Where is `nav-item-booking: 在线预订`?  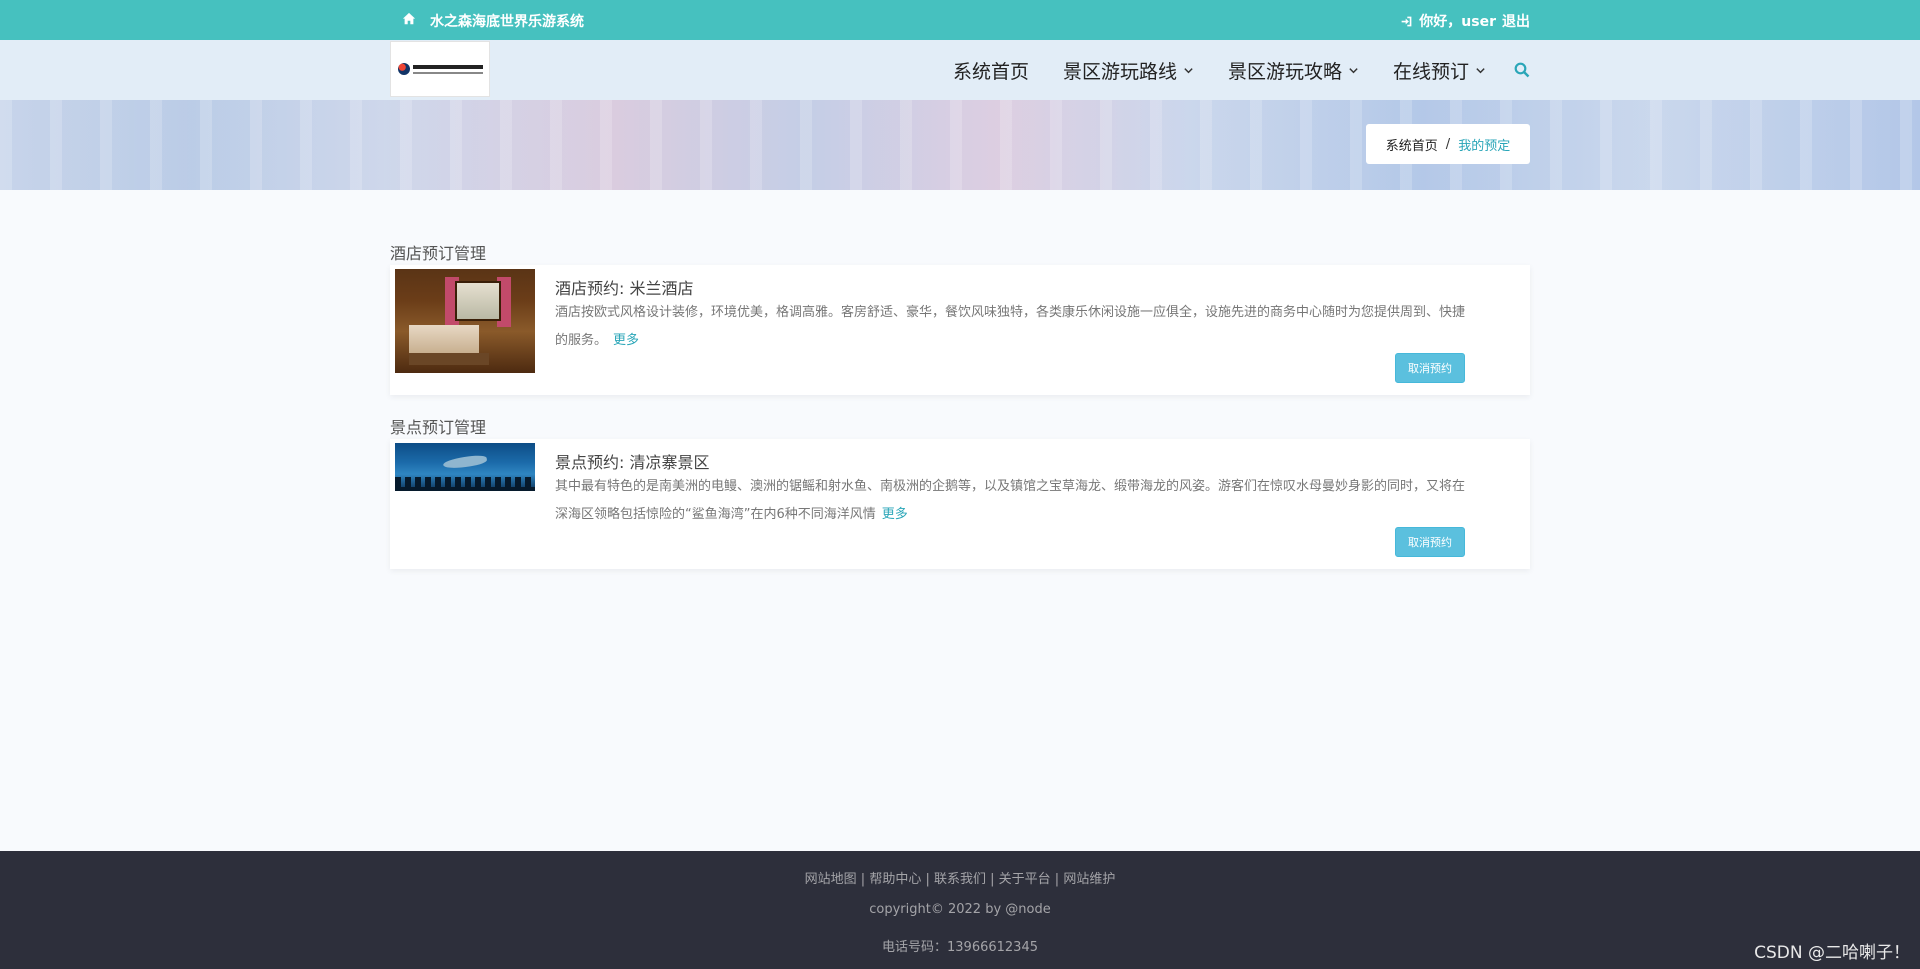
nav-item-booking: 在线预订 is located at coordinates (1439, 70).